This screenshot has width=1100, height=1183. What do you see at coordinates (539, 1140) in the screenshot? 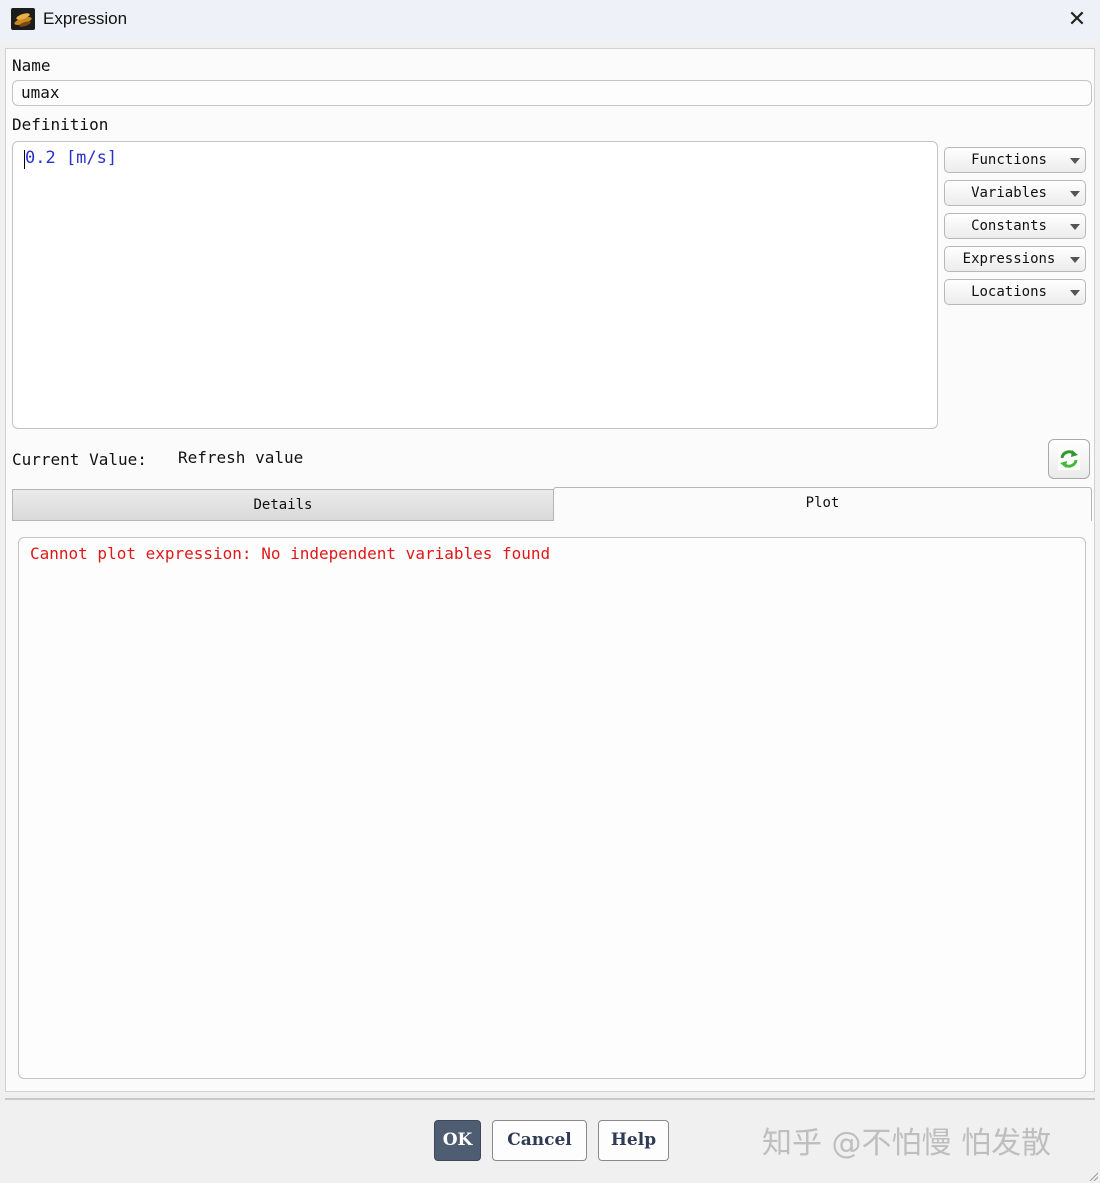
I see `cancel-button: Cancel` at bounding box center [539, 1140].